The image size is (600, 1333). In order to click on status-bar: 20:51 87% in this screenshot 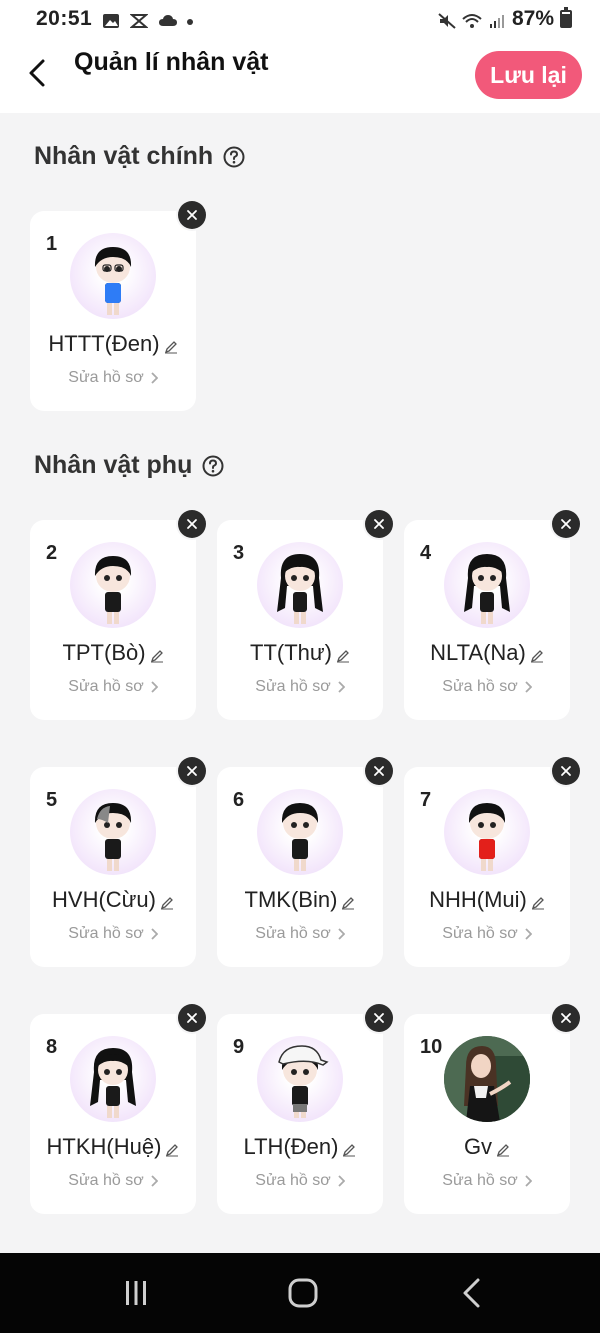, I will do `click(300, 19)`.